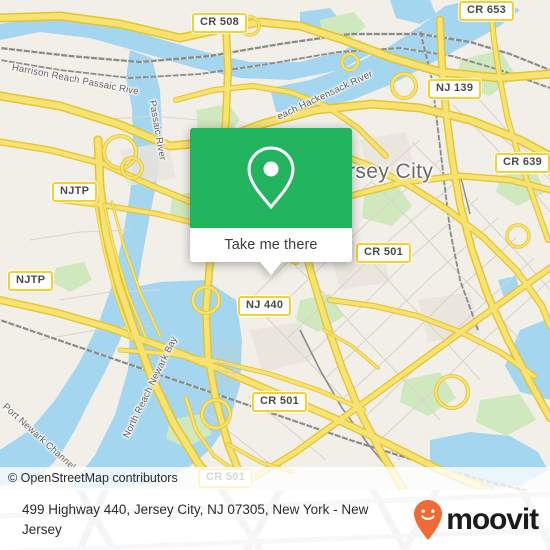  I want to click on shield-cr-508: CR 508, so click(220, 23).